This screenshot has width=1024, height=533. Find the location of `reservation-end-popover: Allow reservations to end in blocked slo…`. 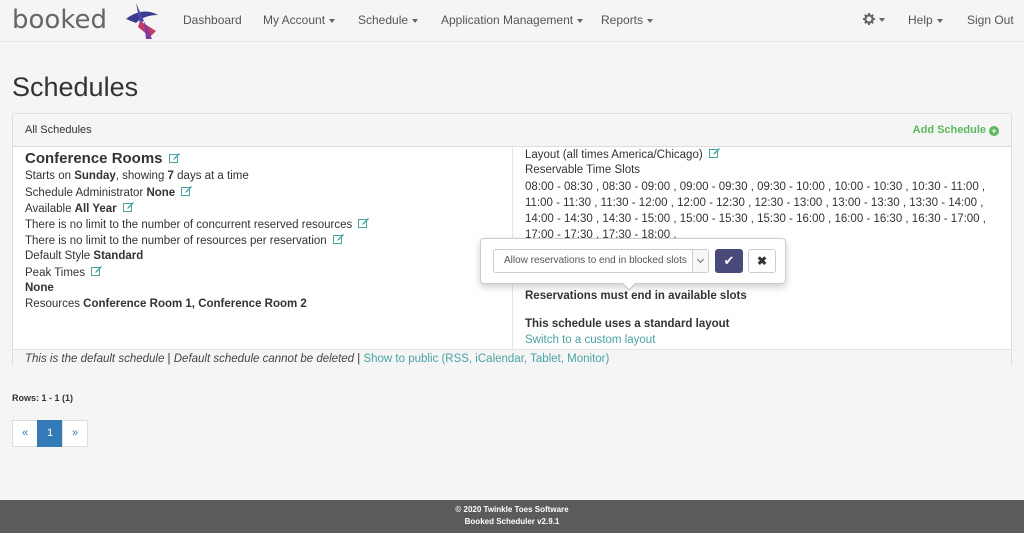

reservation-end-popover: Allow reservations to end in blocked slo… is located at coordinates (633, 264).